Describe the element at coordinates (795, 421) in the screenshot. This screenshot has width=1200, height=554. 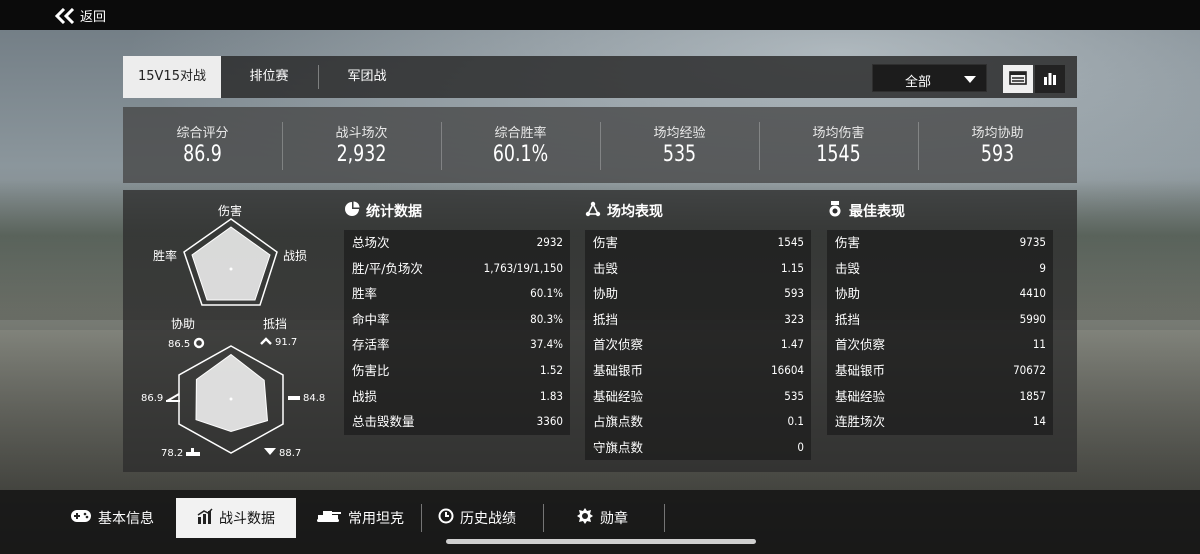
I see `stat-value: 0.1` at that location.